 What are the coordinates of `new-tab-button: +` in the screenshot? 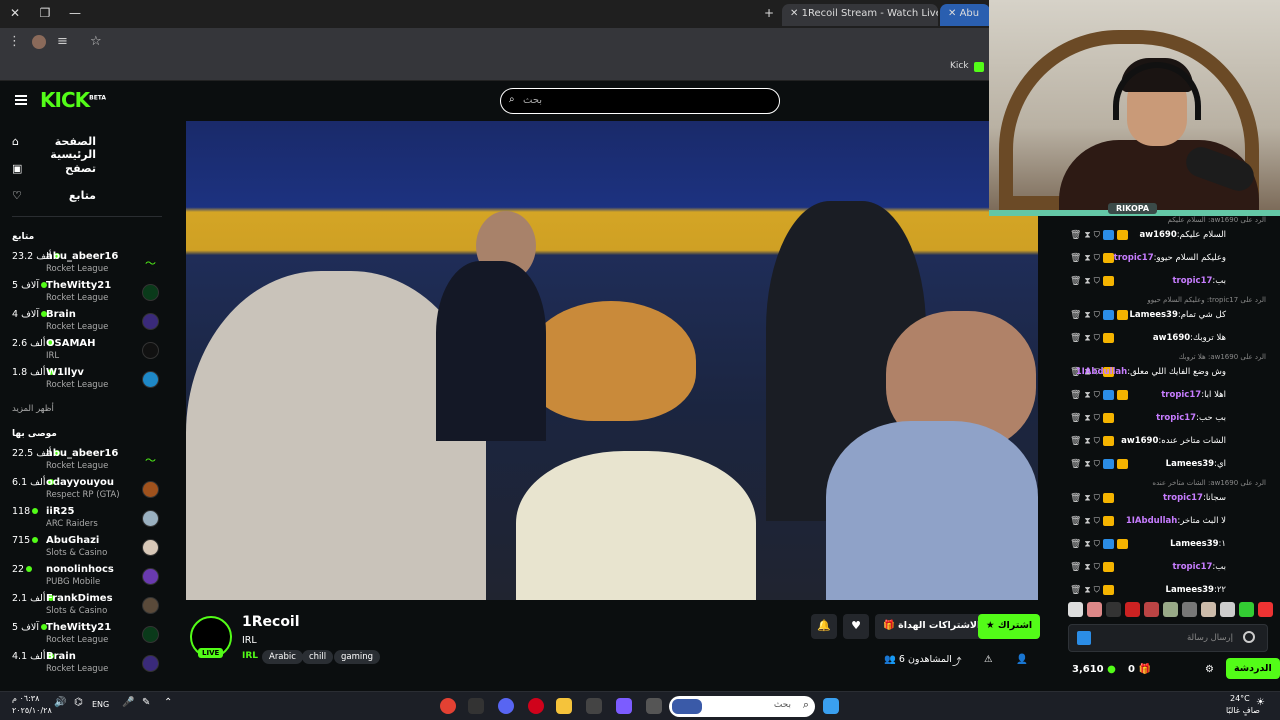 It's located at (769, 13).